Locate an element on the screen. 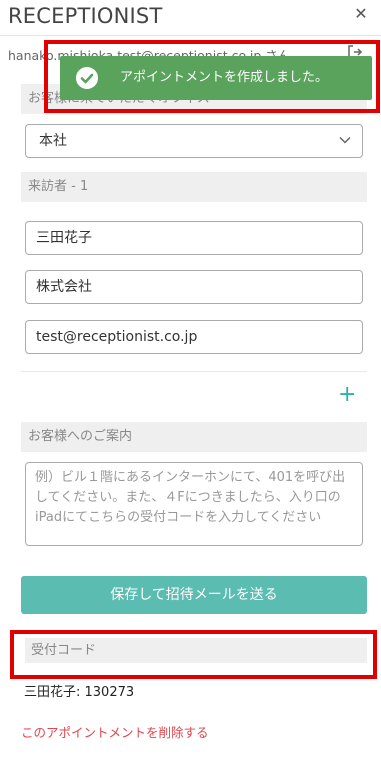  toast-message: アポイントメントを作成しました。 is located at coordinates (224, 77).